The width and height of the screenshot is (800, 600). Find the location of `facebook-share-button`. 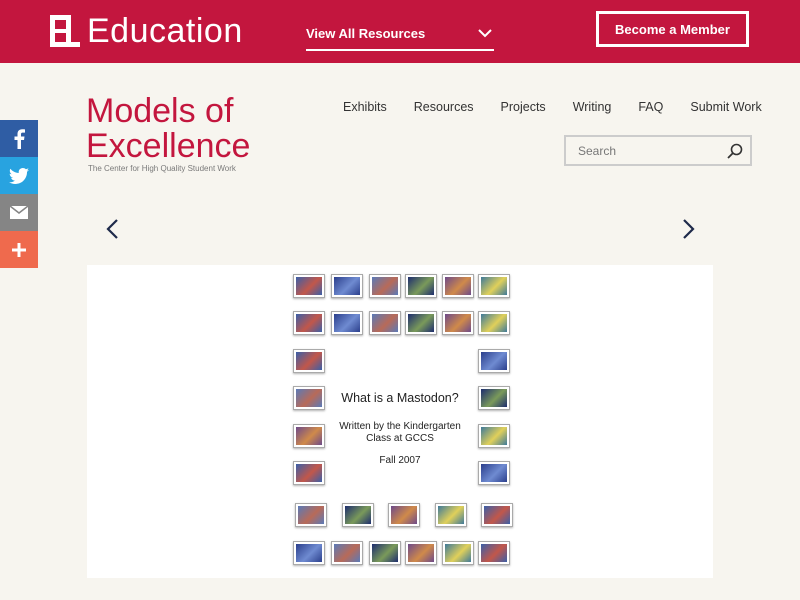

facebook-share-button is located at coordinates (19, 138).